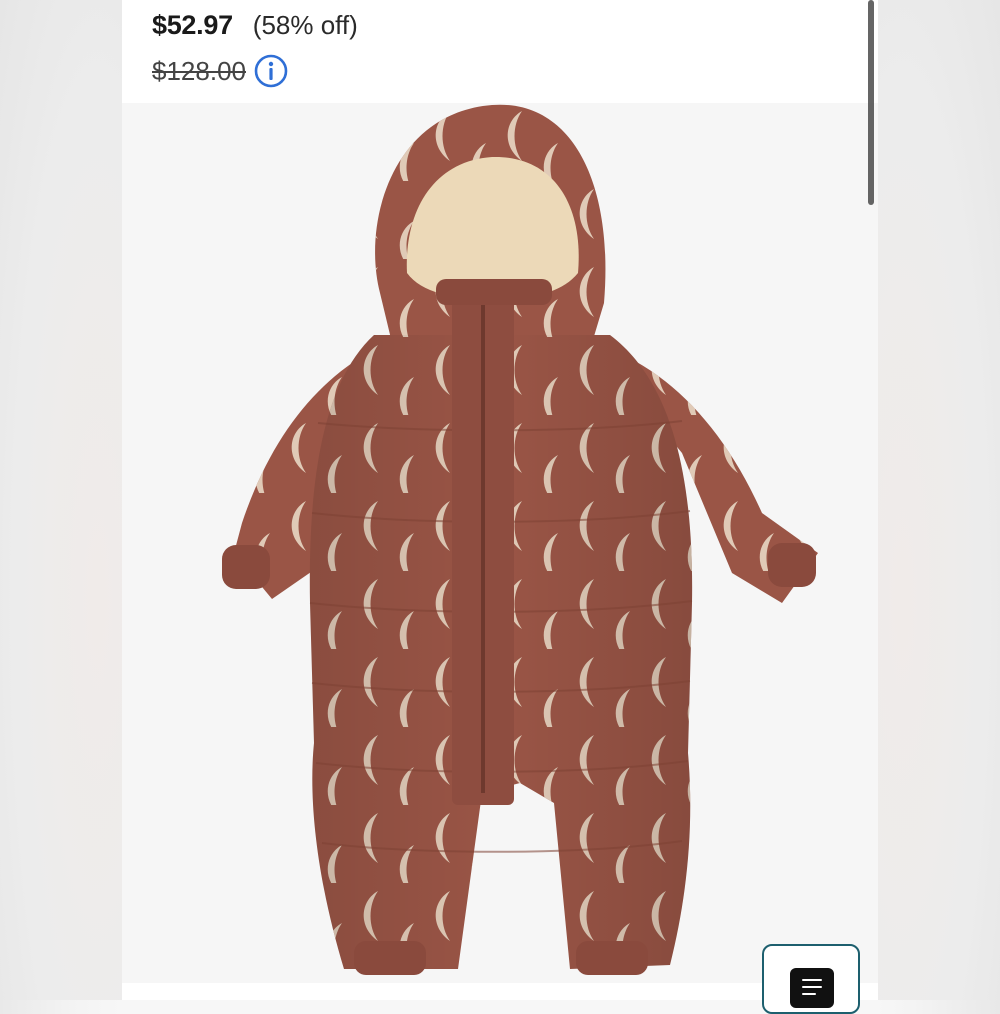  What do you see at coordinates (812, 988) in the screenshot?
I see `list-menu-icon` at bounding box center [812, 988].